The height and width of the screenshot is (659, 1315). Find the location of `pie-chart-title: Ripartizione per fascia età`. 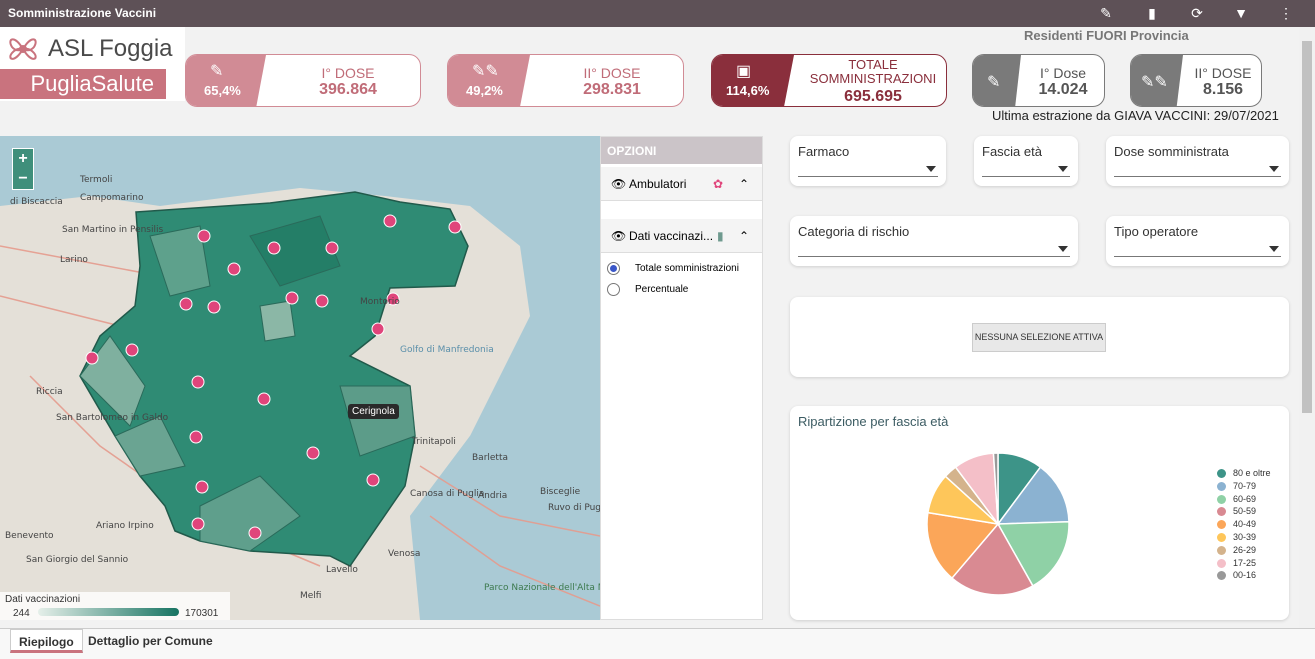

pie-chart-title: Ripartizione per fascia età is located at coordinates (873, 421).